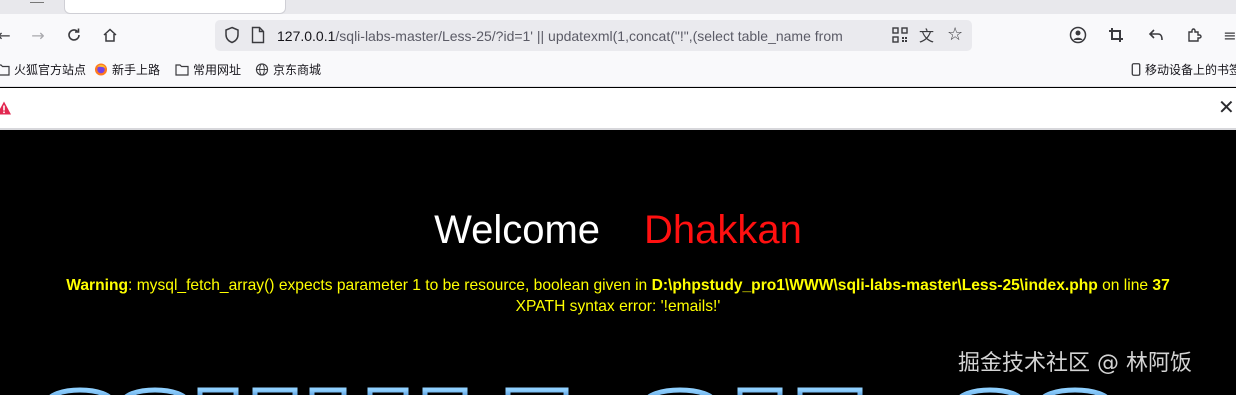 The height and width of the screenshot is (395, 1236). I want to click on close-icon: ✕, so click(1227, 107).